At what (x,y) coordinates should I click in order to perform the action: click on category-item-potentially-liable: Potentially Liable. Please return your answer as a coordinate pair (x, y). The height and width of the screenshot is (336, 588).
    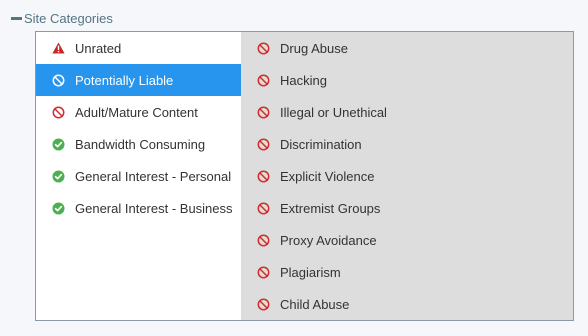
    Looking at the image, I should click on (138, 80).